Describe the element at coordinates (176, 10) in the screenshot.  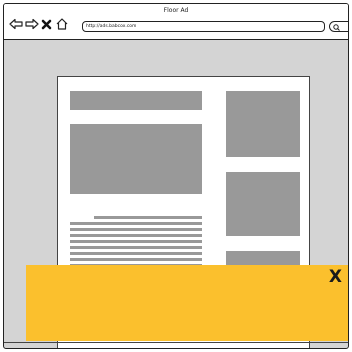
I see `window-title: Floor Ad` at that location.